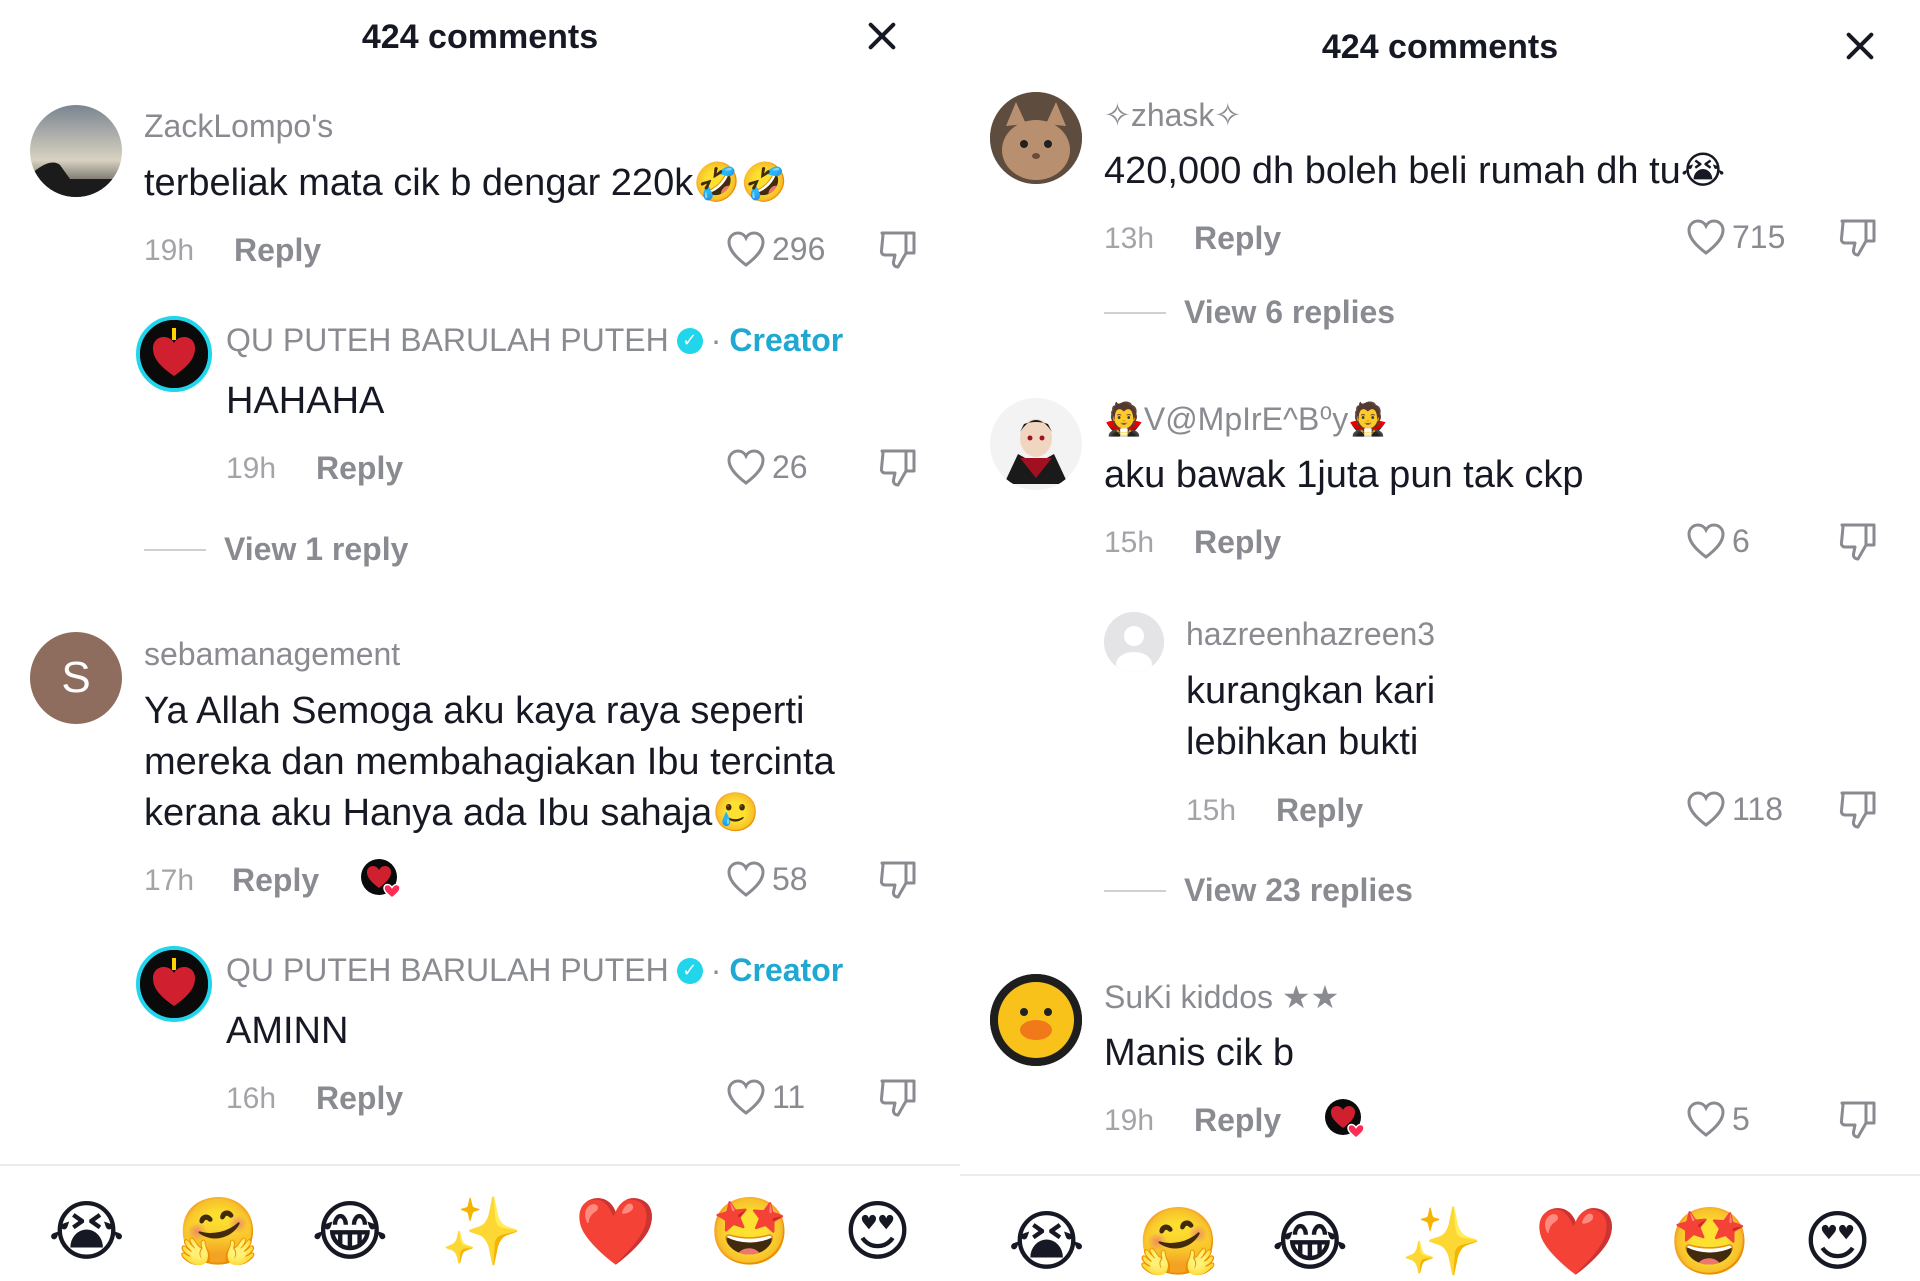 The width and height of the screenshot is (1920, 1281). What do you see at coordinates (1440, 1175) in the screenshot?
I see `emoji-bar-divider` at bounding box center [1440, 1175].